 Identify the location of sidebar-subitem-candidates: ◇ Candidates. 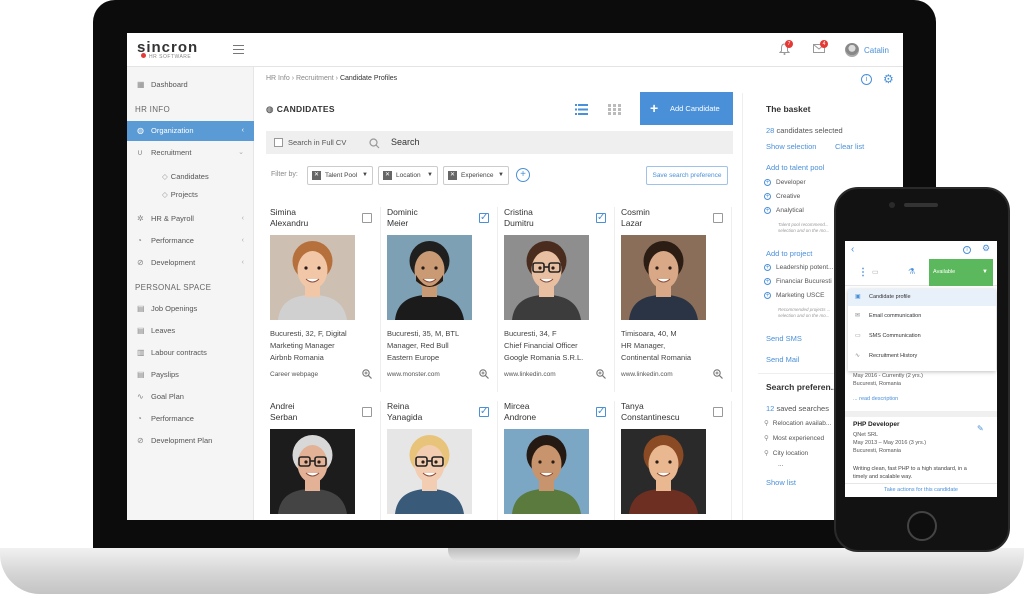
(185, 176).